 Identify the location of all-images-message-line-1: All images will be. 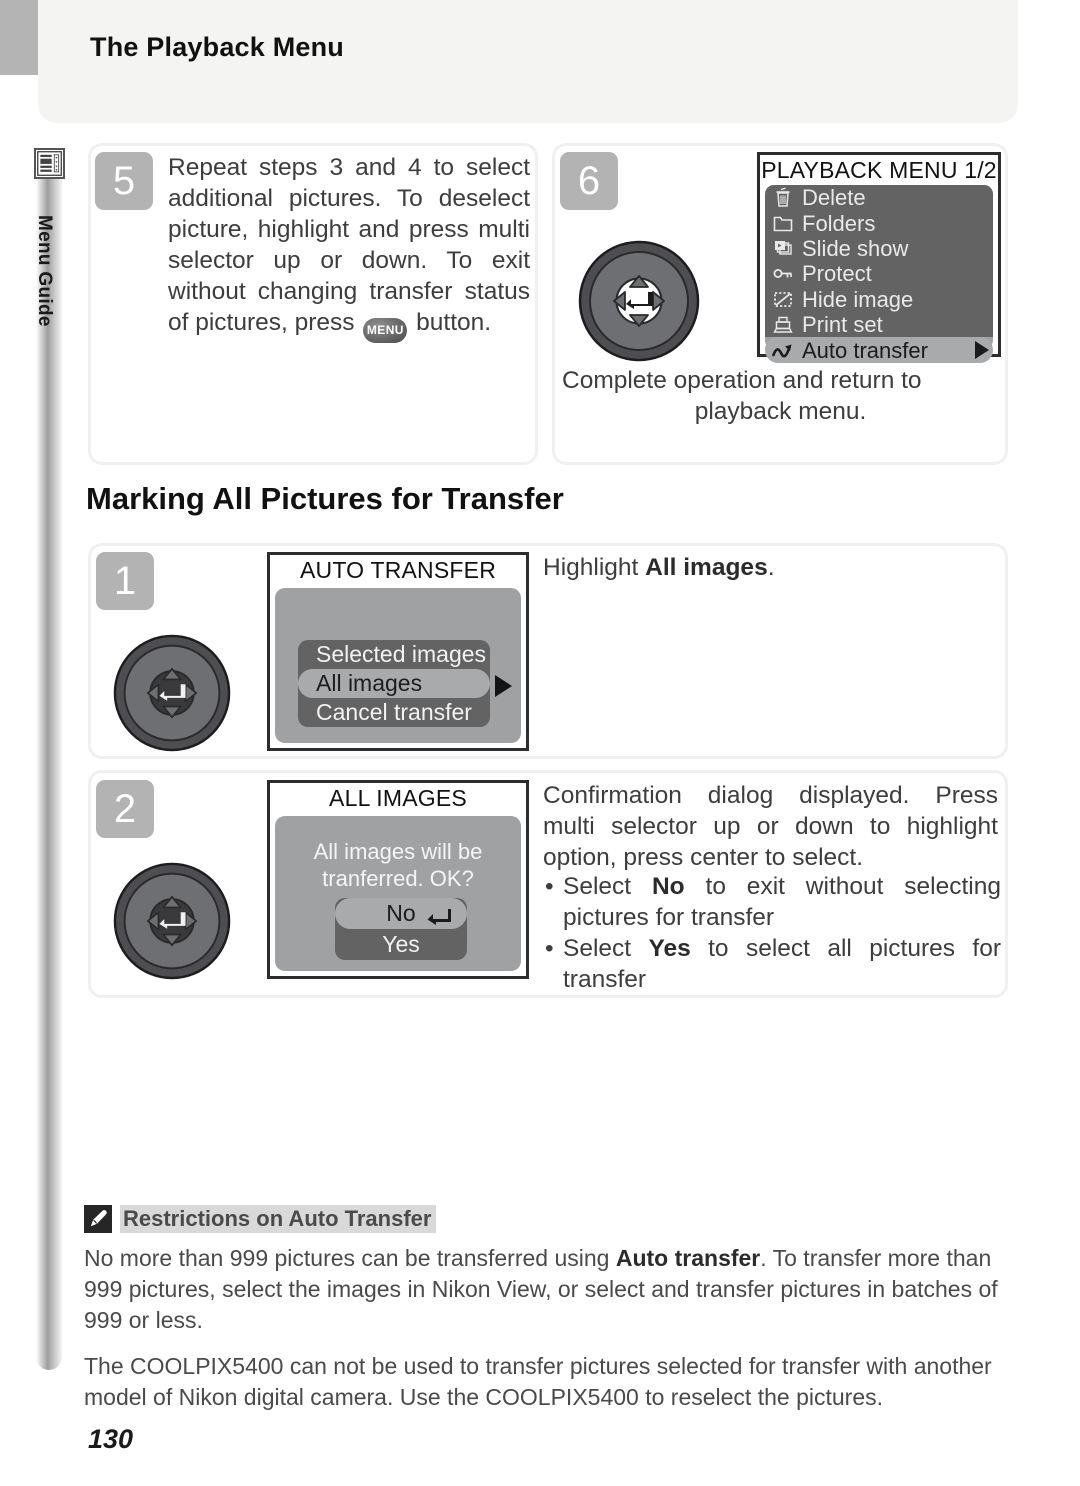
(398, 851).